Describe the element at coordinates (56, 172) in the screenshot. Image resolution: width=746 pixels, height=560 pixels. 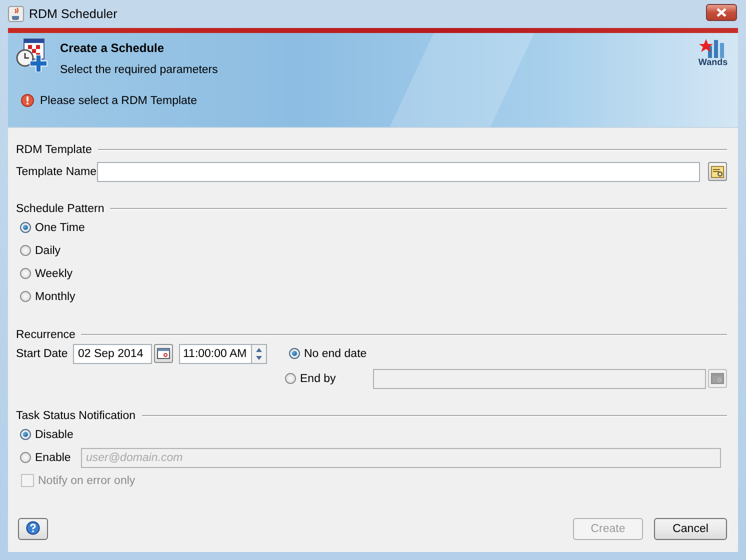
I see `field-label: Template Name` at that location.